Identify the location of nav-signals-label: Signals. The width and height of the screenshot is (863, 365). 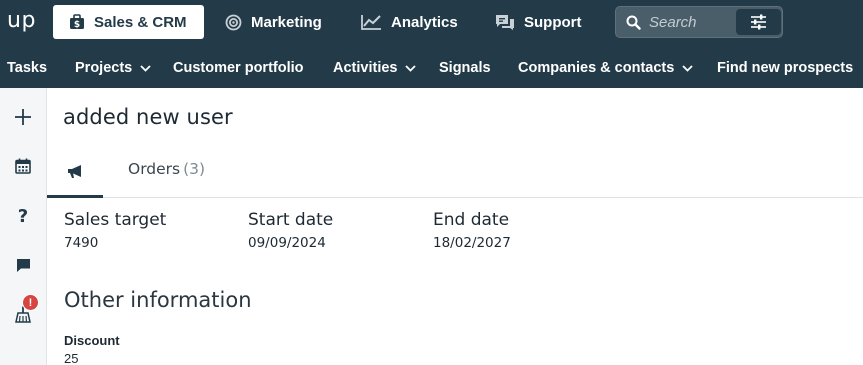
(465, 68).